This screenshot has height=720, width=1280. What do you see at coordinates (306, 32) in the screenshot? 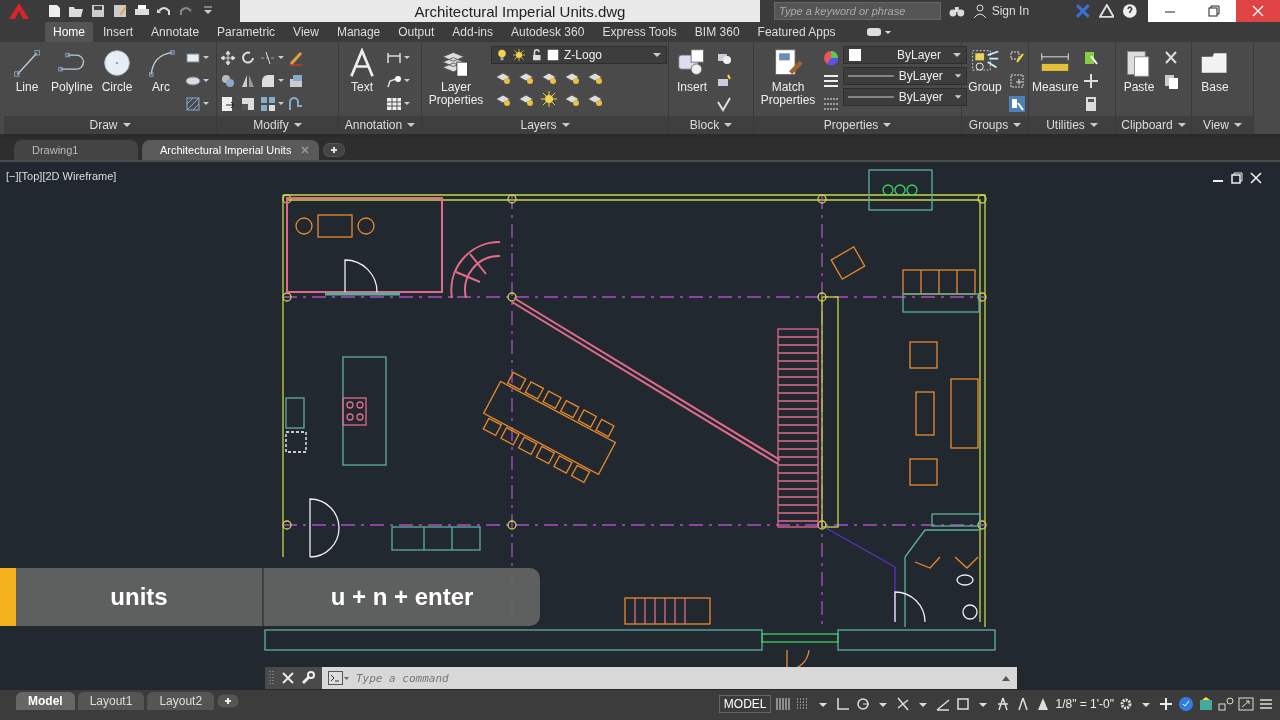
I see `ribbon-tab: View` at bounding box center [306, 32].